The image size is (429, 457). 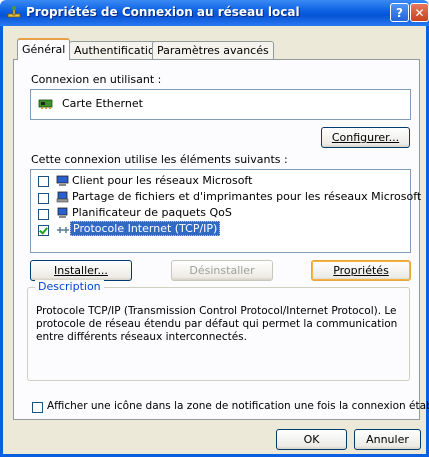 I want to click on help-button: ?, so click(x=399, y=12).